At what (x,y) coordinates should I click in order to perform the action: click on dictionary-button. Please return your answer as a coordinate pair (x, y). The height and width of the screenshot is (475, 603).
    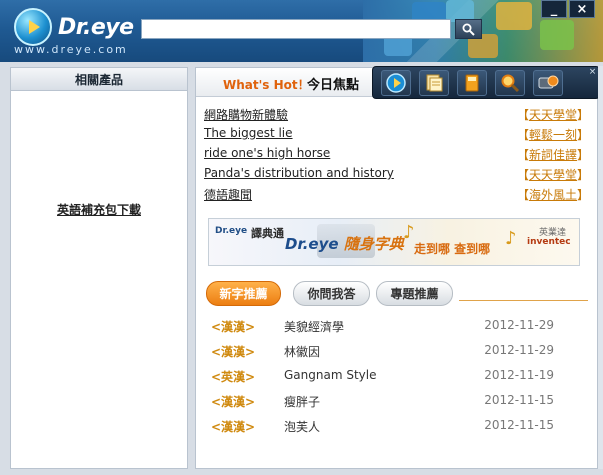
    Looking at the image, I should click on (472, 82).